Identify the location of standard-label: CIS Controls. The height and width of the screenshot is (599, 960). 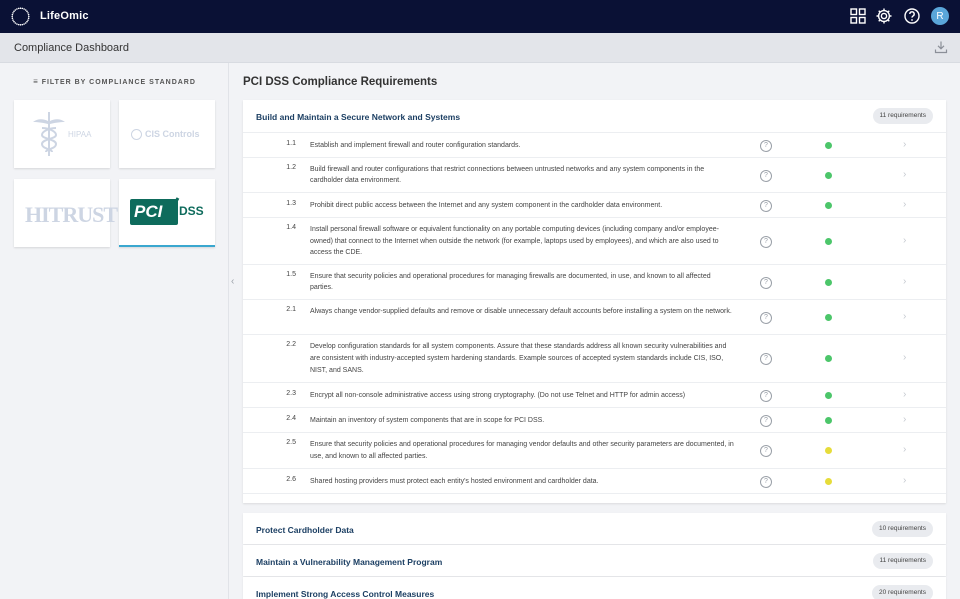
(172, 134).